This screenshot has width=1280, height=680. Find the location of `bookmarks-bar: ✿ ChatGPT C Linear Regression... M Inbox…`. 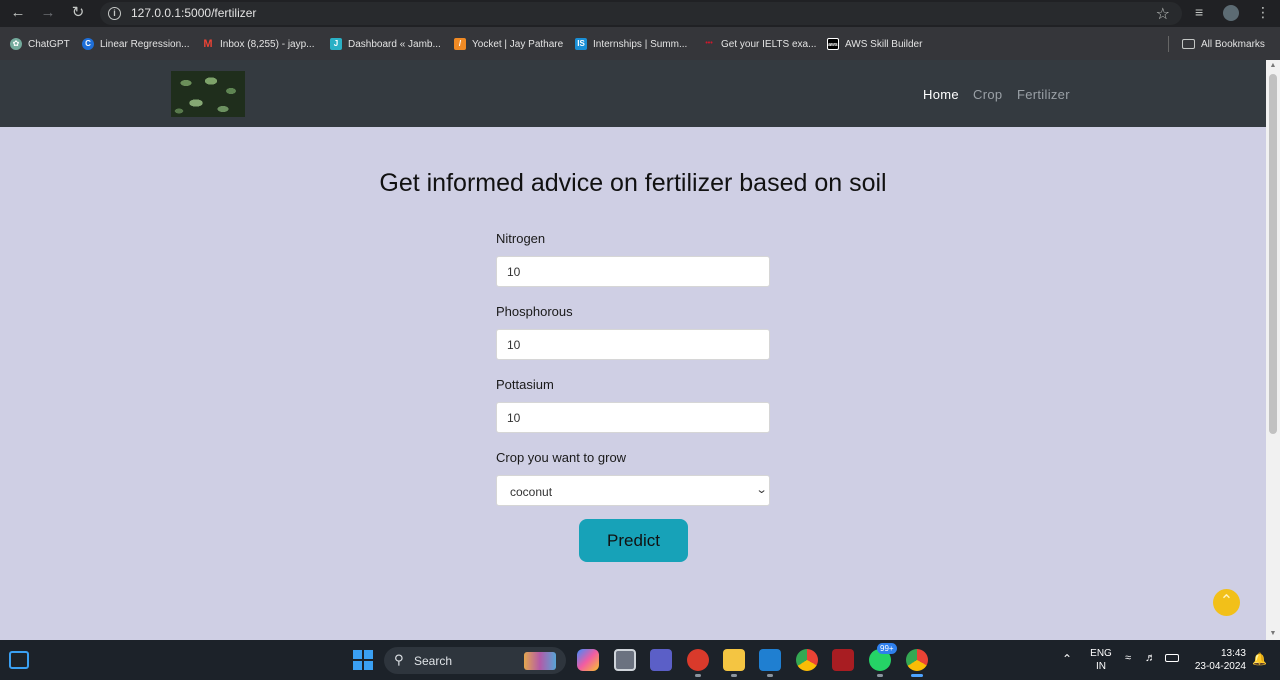

bookmarks-bar: ✿ ChatGPT C Linear Regression... M Inbox… is located at coordinates (640, 43).